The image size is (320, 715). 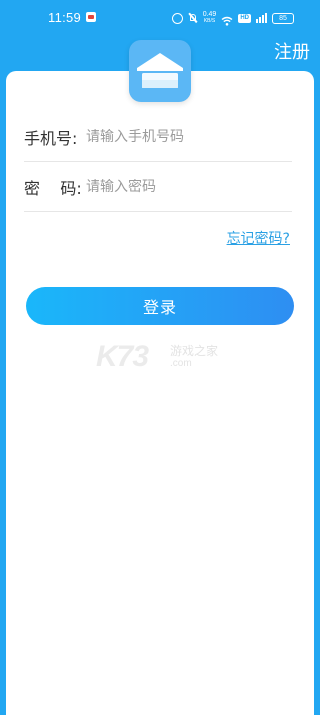 What do you see at coordinates (292, 51) in the screenshot?
I see `register-link: 注册` at bounding box center [292, 51].